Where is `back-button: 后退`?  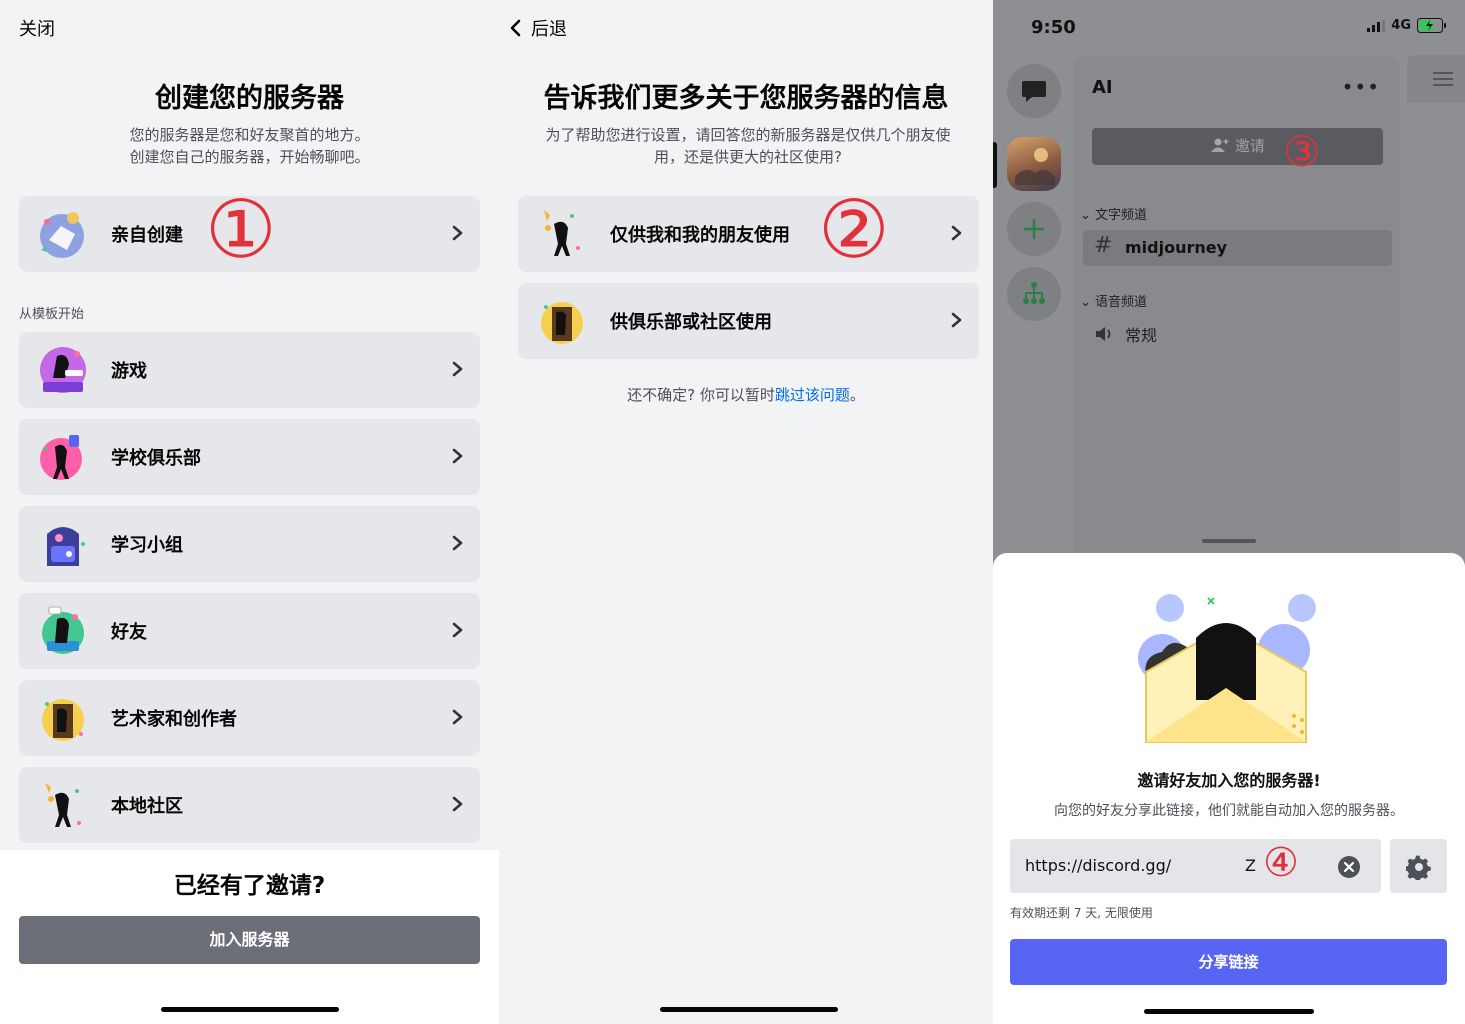
back-button: 后退 is located at coordinates (538, 28).